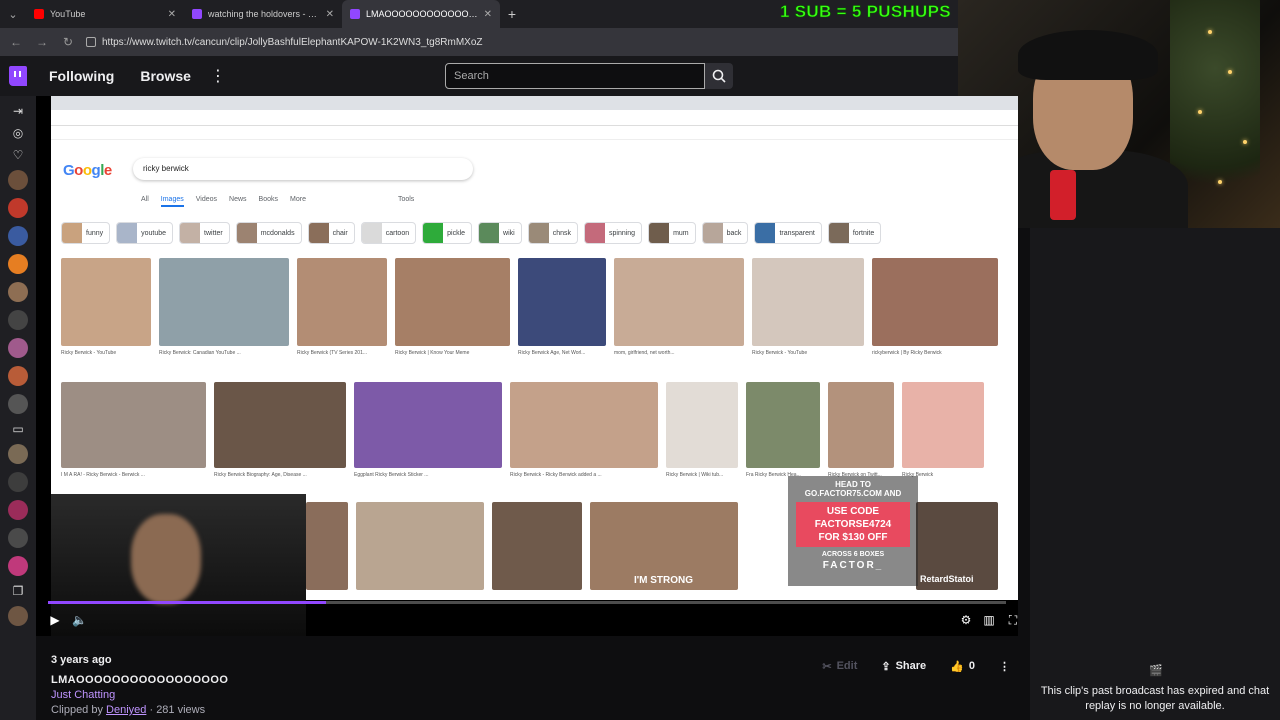  What do you see at coordinates (527, 602) in the screenshot?
I see `progress-bar` at bounding box center [527, 602].